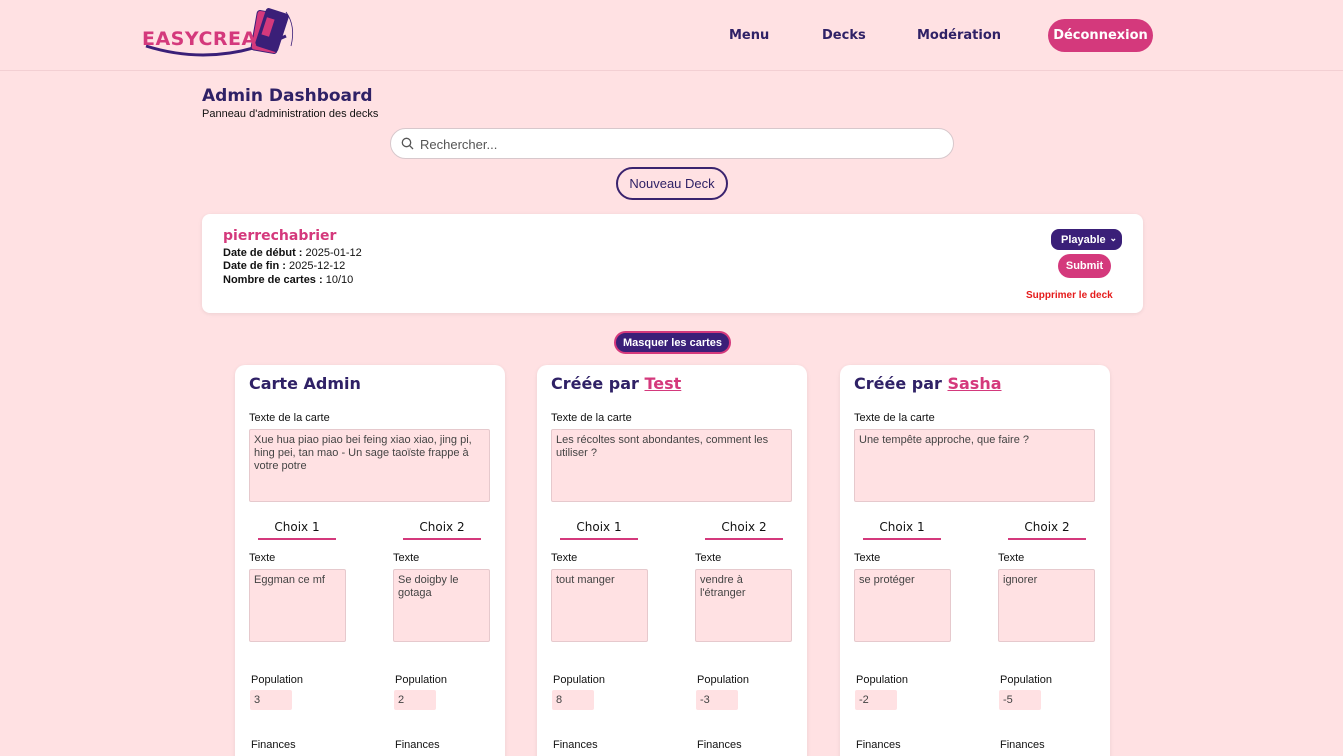  Describe the element at coordinates (290, 114) in the screenshot. I see `page-subtitle: Panneau d'administration des decks` at that location.